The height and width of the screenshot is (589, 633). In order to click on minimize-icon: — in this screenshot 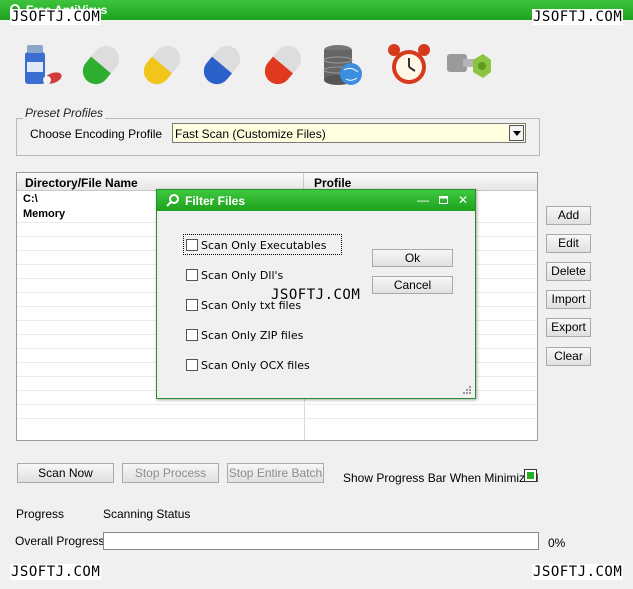, I will do `click(423, 200)`.